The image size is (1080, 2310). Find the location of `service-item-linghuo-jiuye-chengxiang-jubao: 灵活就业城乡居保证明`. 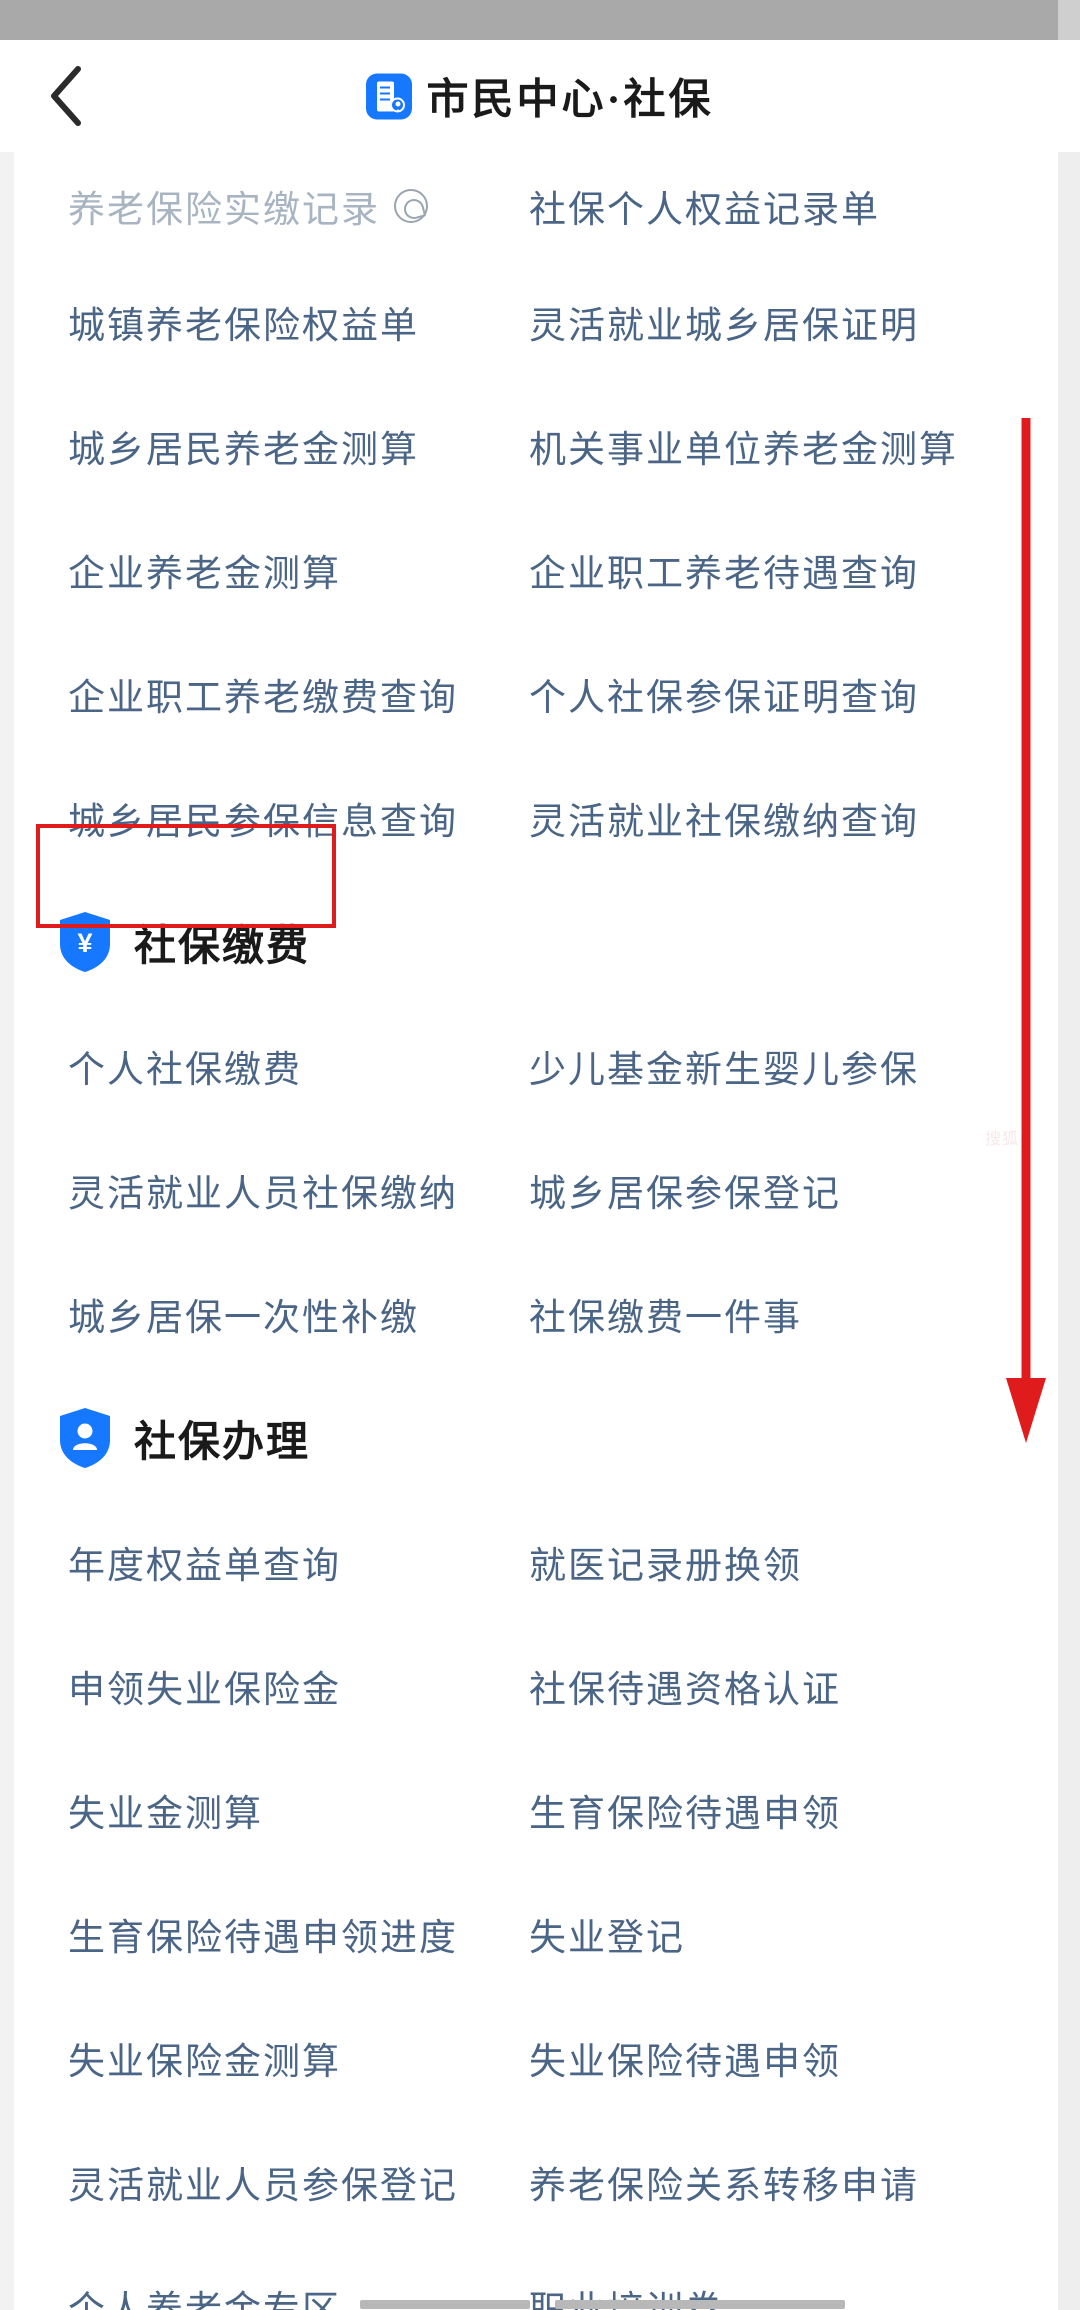

service-item-linghuo-jiuye-chengxiang-jubao: 灵活就业城乡居保证明 is located at coordinates (757, 322).